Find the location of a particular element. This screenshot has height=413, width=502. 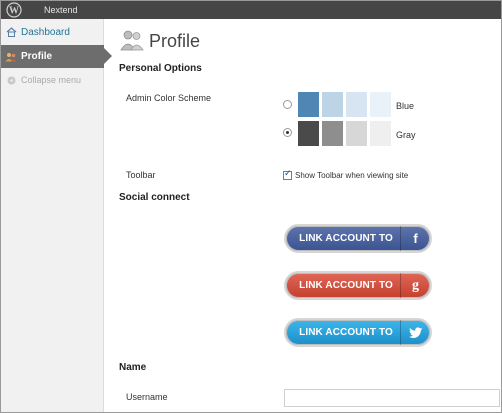

sidebar-item-label: Profile is located at coordinates (37, 56).